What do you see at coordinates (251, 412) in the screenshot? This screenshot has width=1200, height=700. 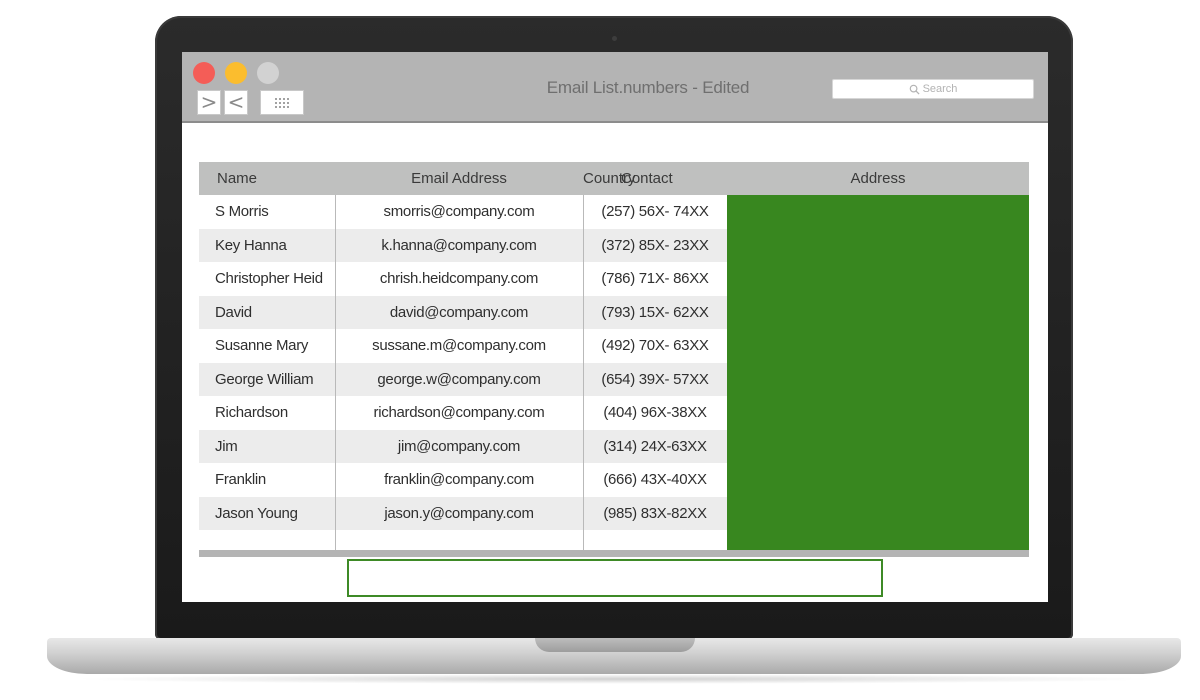 I see `cell-name: Richardson` at bounding box center [251, 412].